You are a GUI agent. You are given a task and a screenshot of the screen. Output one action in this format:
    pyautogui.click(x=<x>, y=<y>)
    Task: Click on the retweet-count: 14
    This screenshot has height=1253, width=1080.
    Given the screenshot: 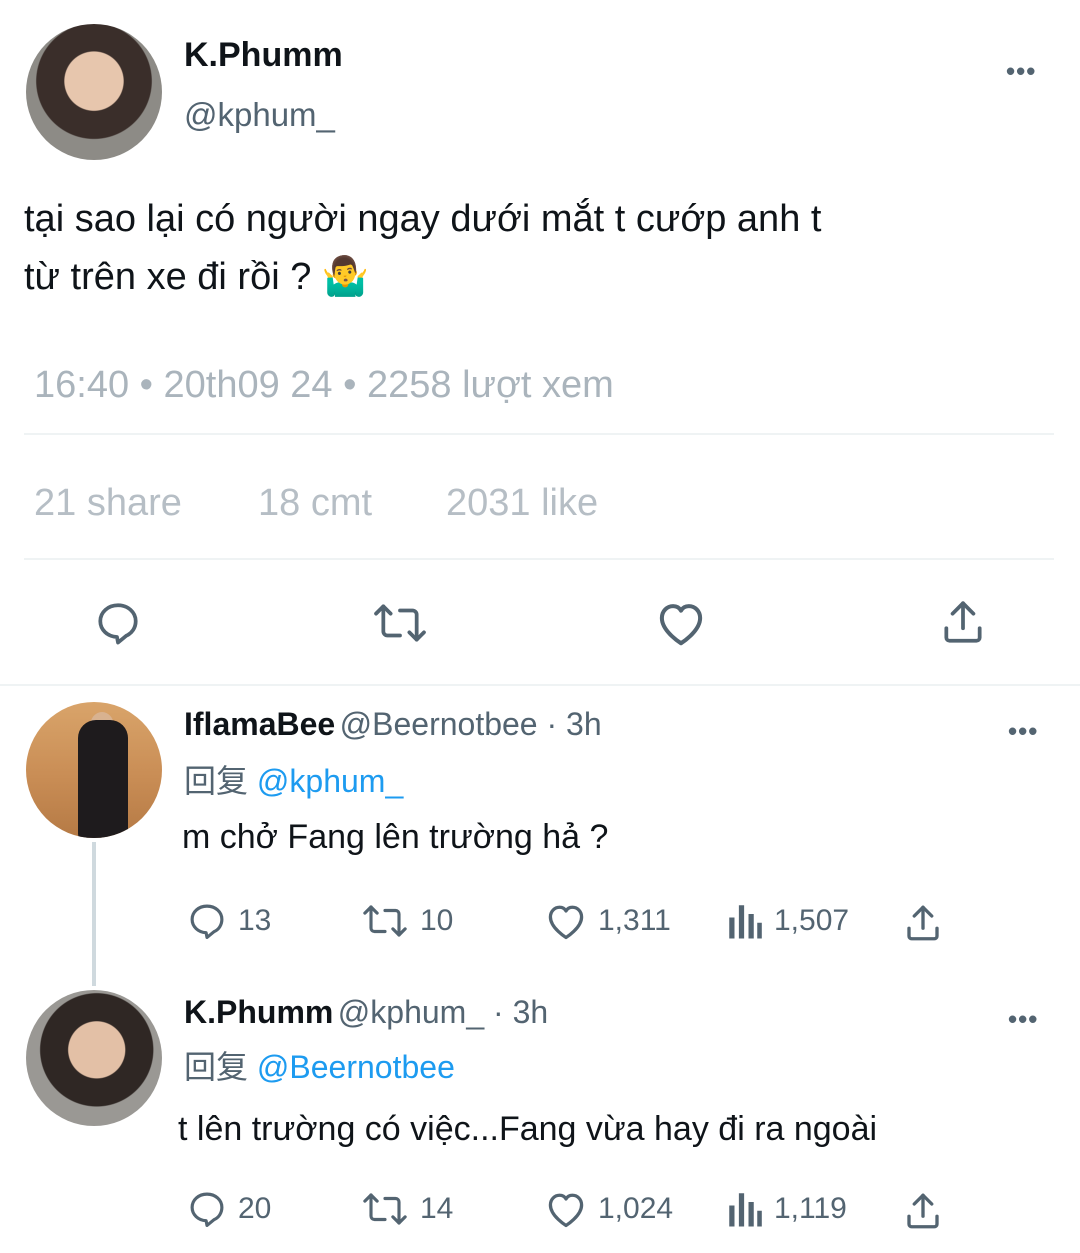 What is the action you would take?
    pyautogui.click(x=437, y=1208)
    